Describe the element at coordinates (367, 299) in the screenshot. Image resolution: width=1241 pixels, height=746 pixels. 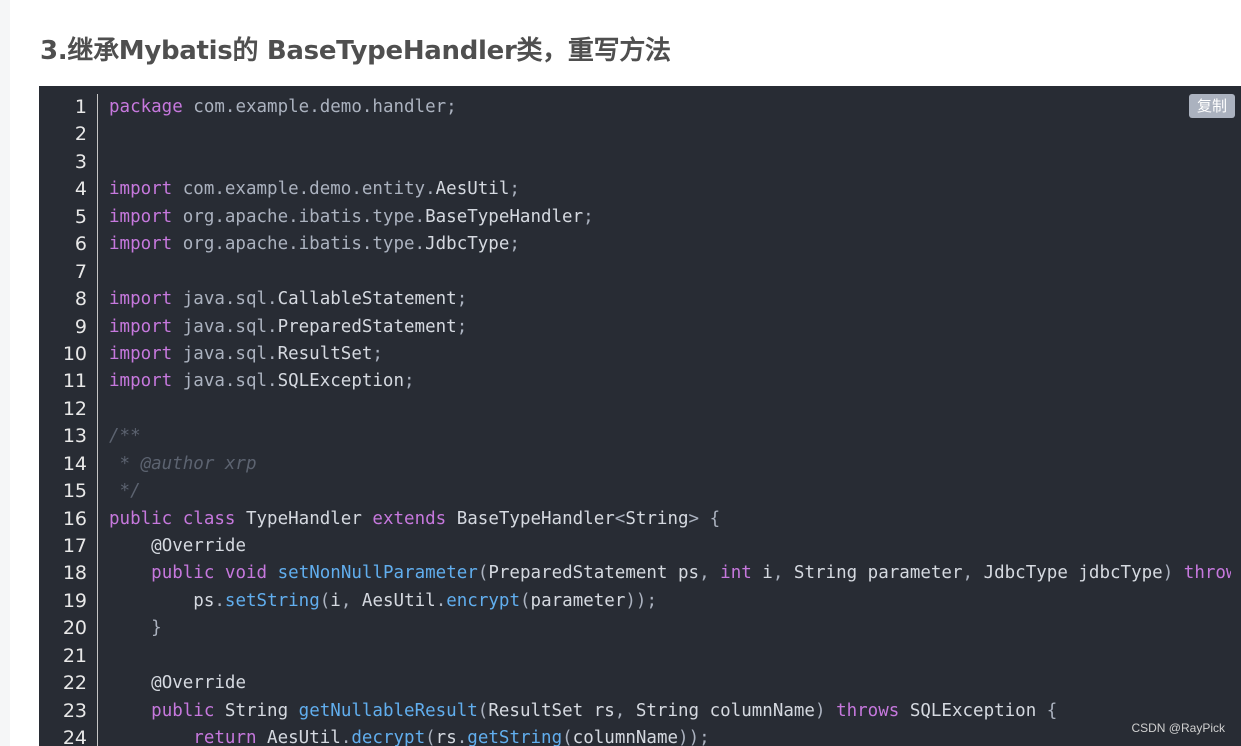
I see `code-token: CallableStatement` at that location.